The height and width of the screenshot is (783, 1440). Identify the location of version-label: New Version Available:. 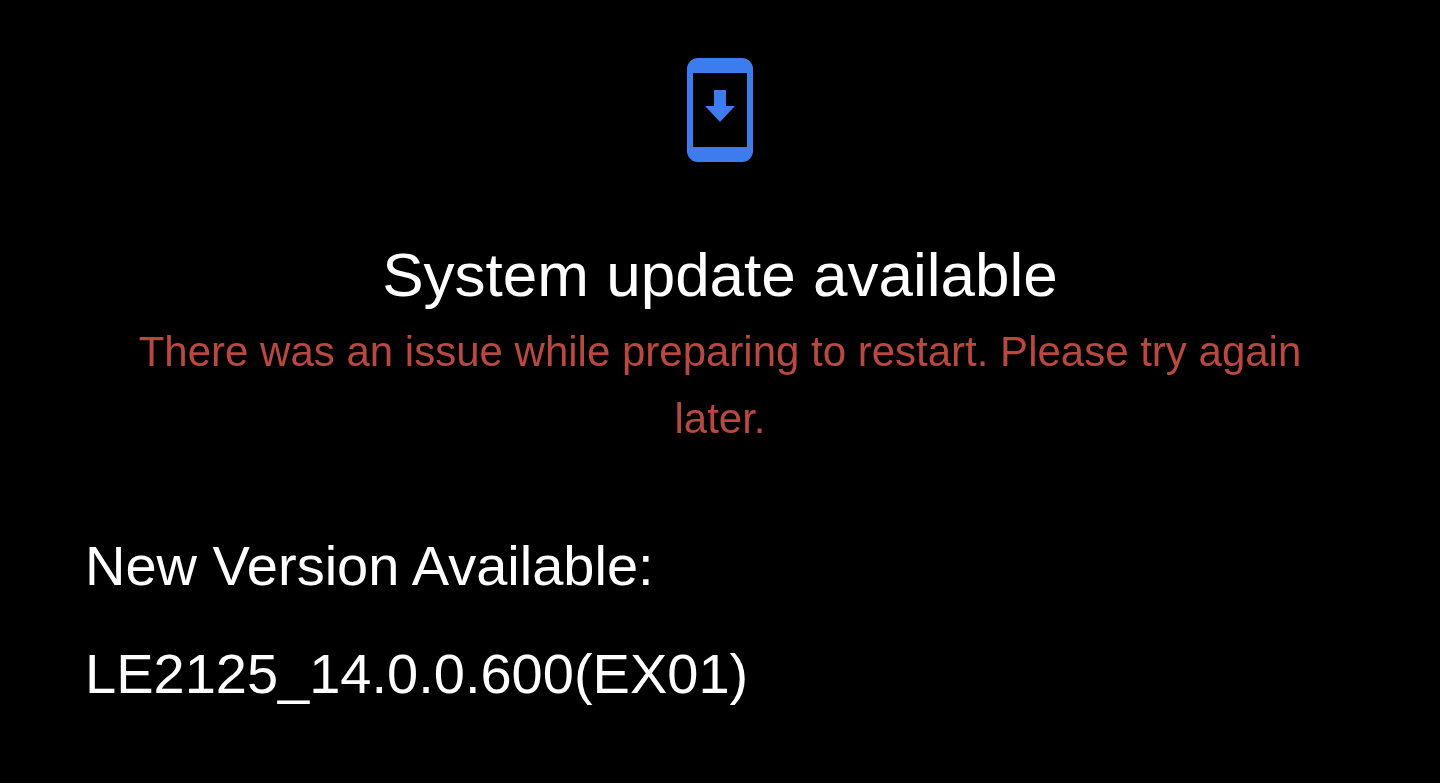
(370, 566).